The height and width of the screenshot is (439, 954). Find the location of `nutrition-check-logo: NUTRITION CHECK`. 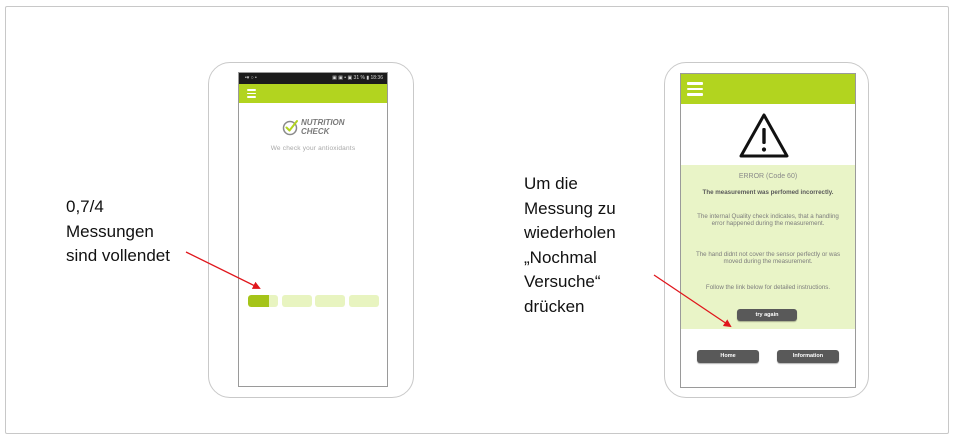

nutrition-check-logo: NUTRITION CHECK is located at coordinates (326, 128).